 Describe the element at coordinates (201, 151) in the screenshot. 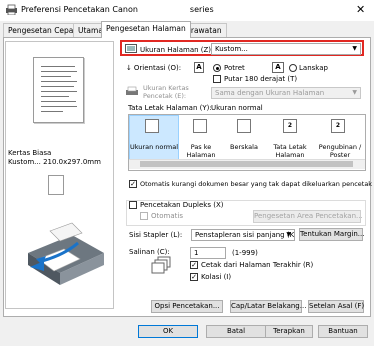

I see `layout-item-fit: Pas ke Halaman` at that location.